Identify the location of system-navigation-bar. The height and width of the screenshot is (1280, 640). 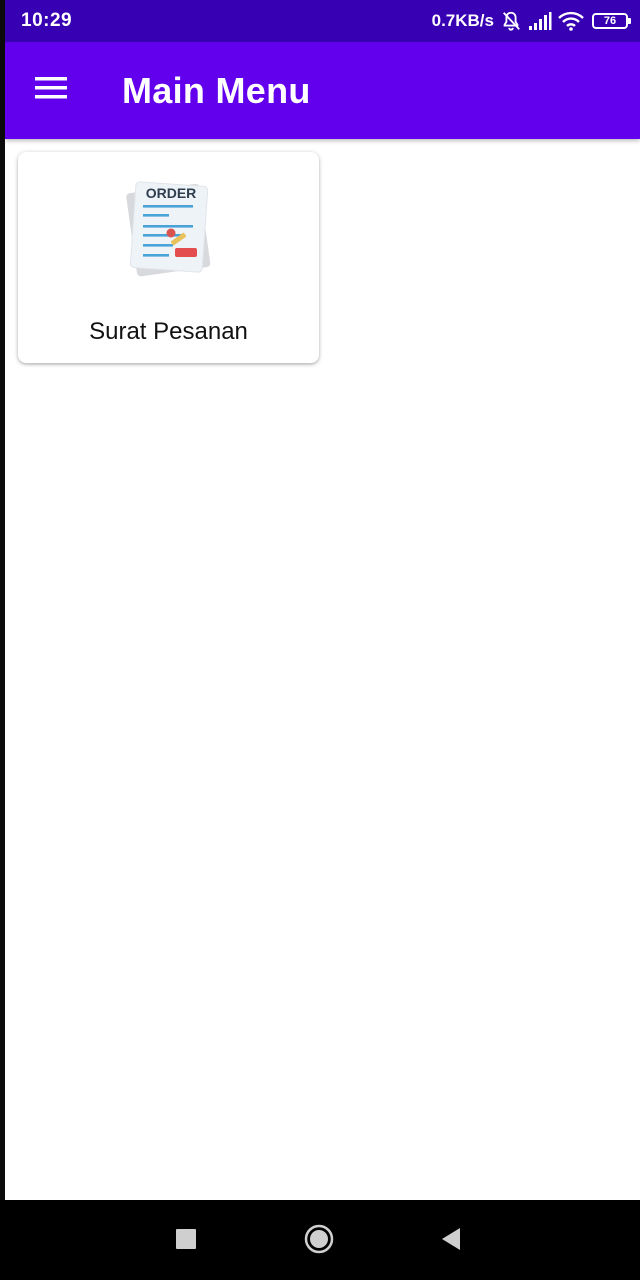
(320, 1240).